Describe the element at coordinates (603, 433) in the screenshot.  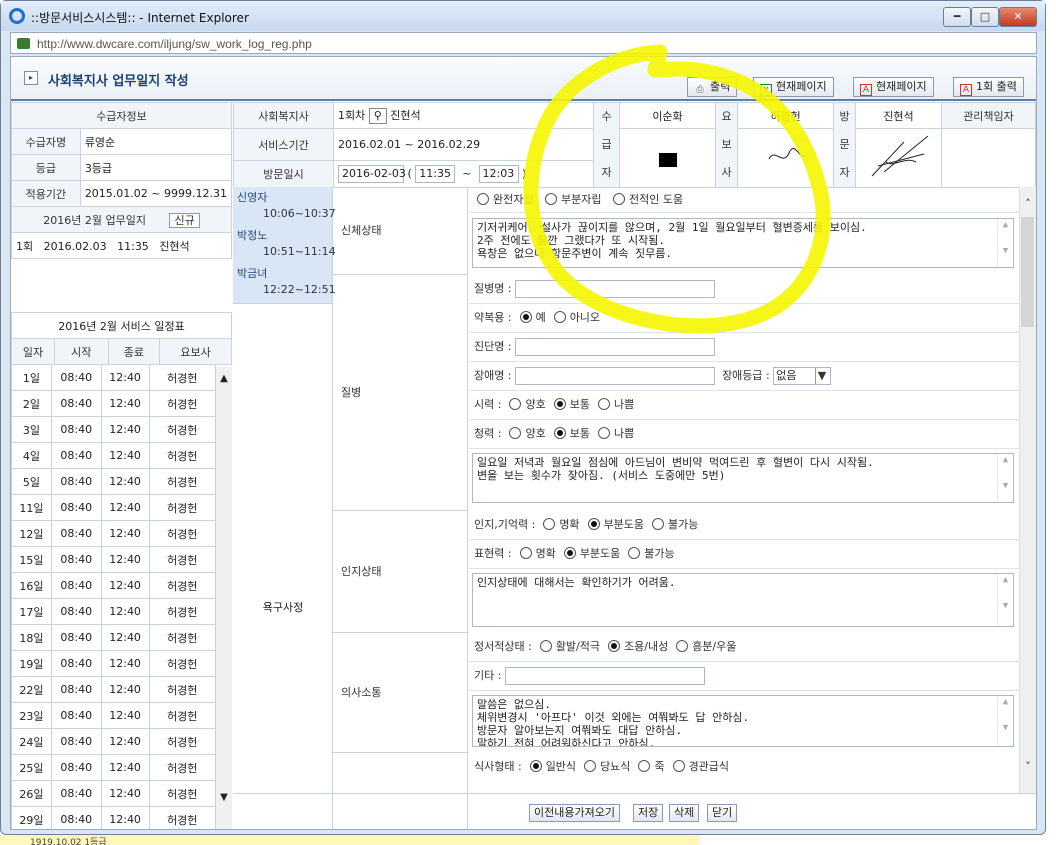
I see `radio-hear-bad` at that location.